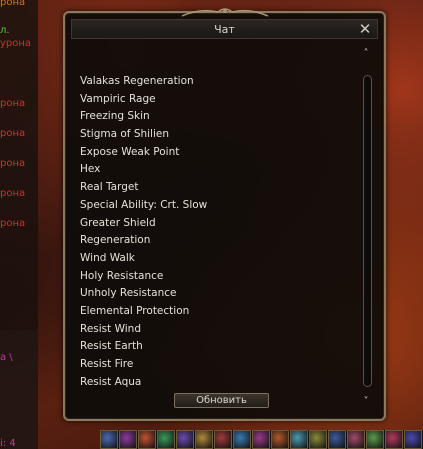 This screenshot has width=423, height=449. I want to click on chat-log-line: а \, so click(6, 357).